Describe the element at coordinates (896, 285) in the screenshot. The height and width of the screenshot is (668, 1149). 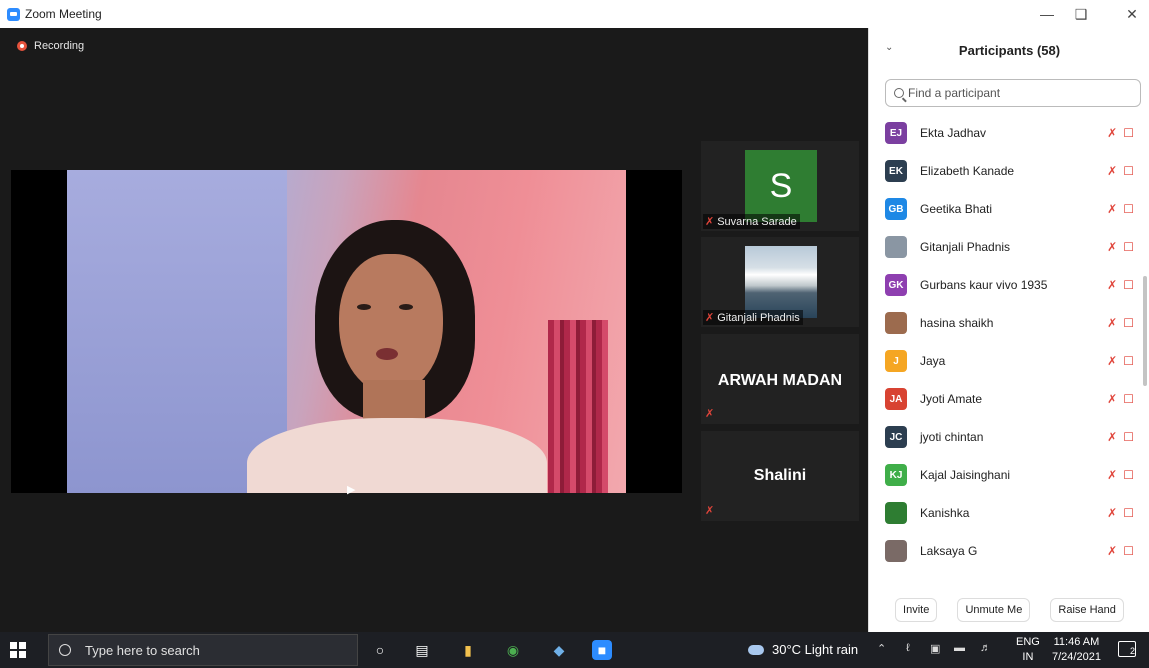
I see `avatar: GK` at that location.